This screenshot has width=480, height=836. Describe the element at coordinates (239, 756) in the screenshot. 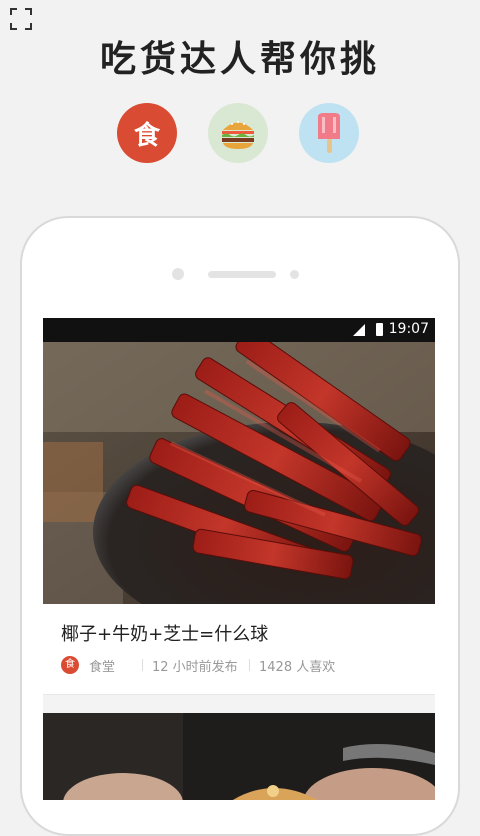

I see `feed-photo-next` at that location.